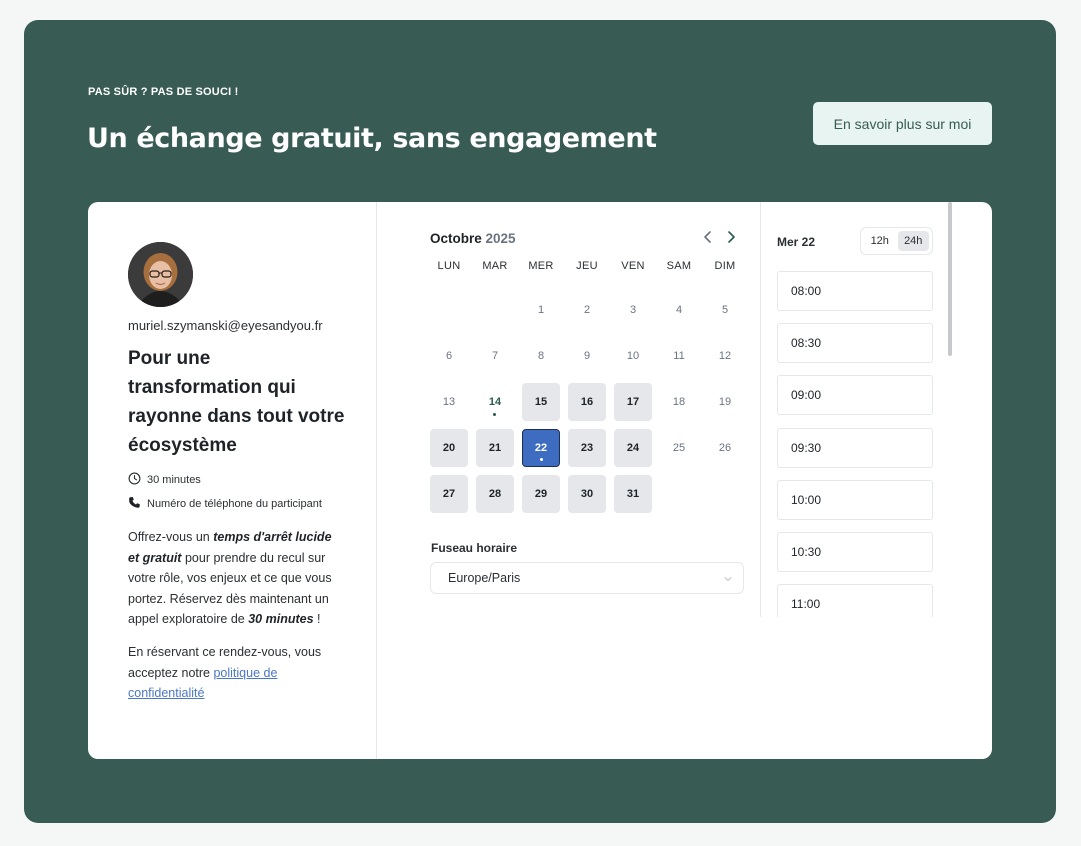  I want to click on timezone-label: Fuseau horaire, so click(474, 548).